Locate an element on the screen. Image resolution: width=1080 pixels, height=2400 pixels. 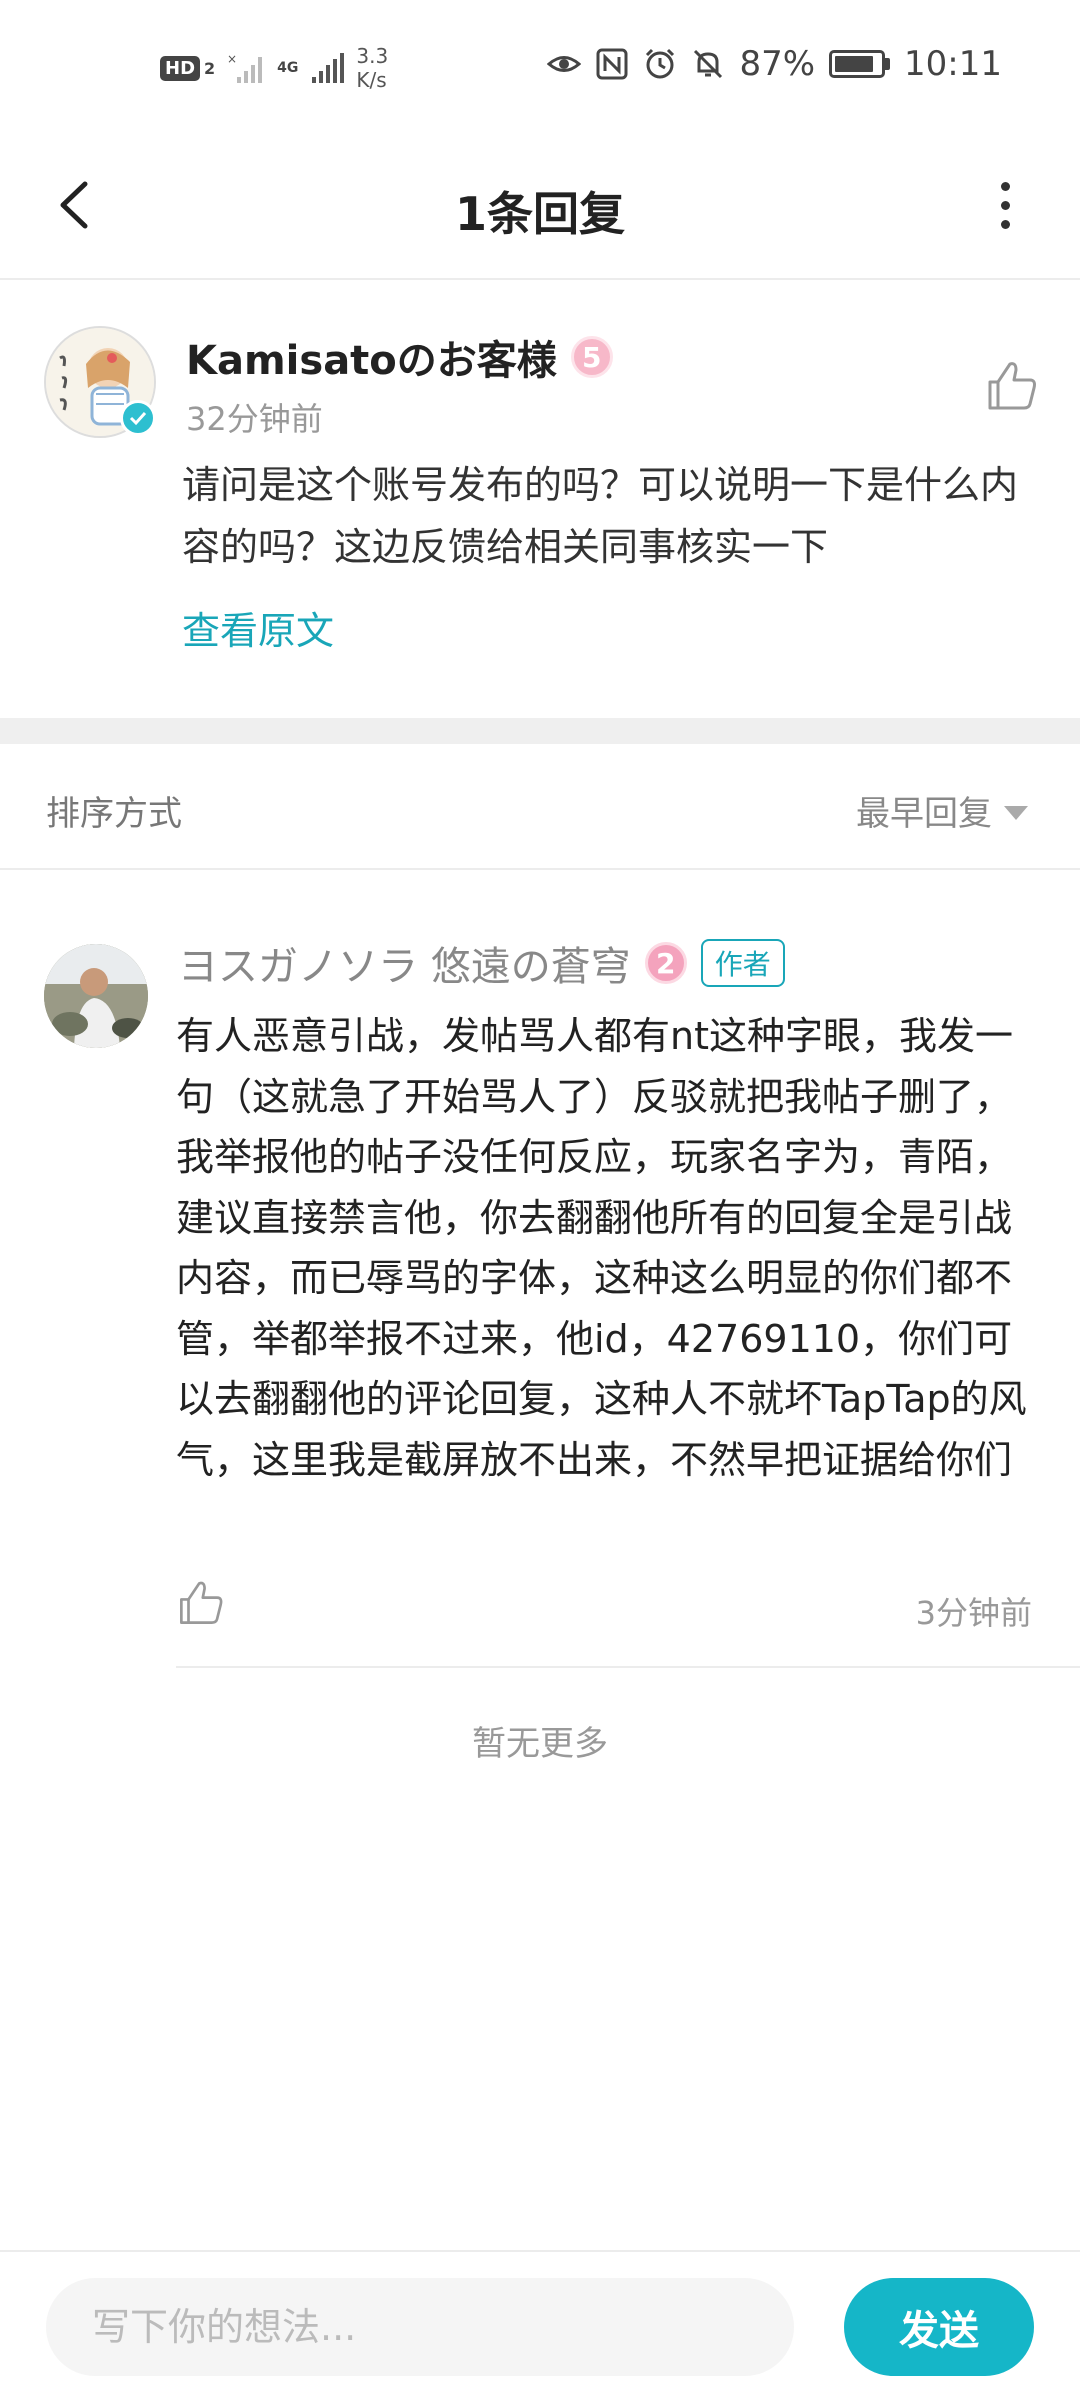
like-button is located at coordinates (1012, 386).